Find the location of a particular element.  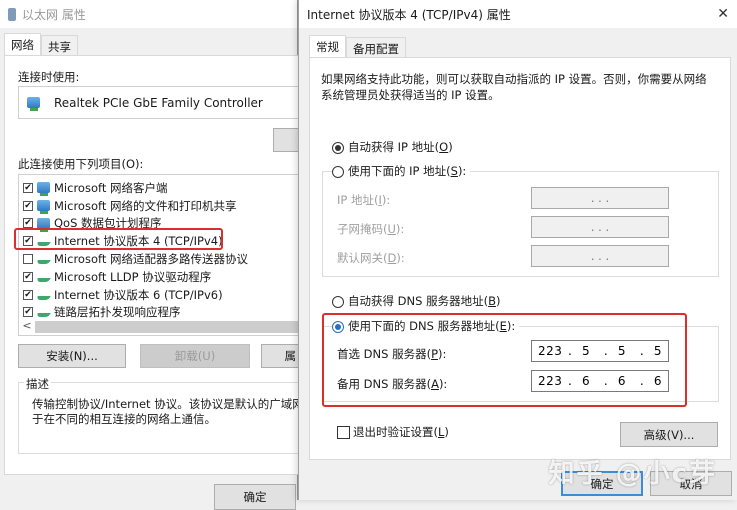

tab-network: 网络 is located at coordinates (22, 44).